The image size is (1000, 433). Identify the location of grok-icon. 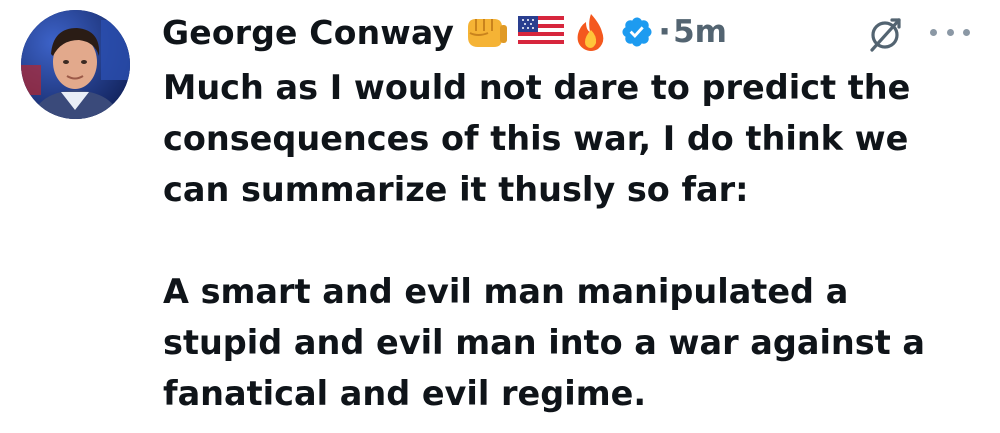
(886, 34).